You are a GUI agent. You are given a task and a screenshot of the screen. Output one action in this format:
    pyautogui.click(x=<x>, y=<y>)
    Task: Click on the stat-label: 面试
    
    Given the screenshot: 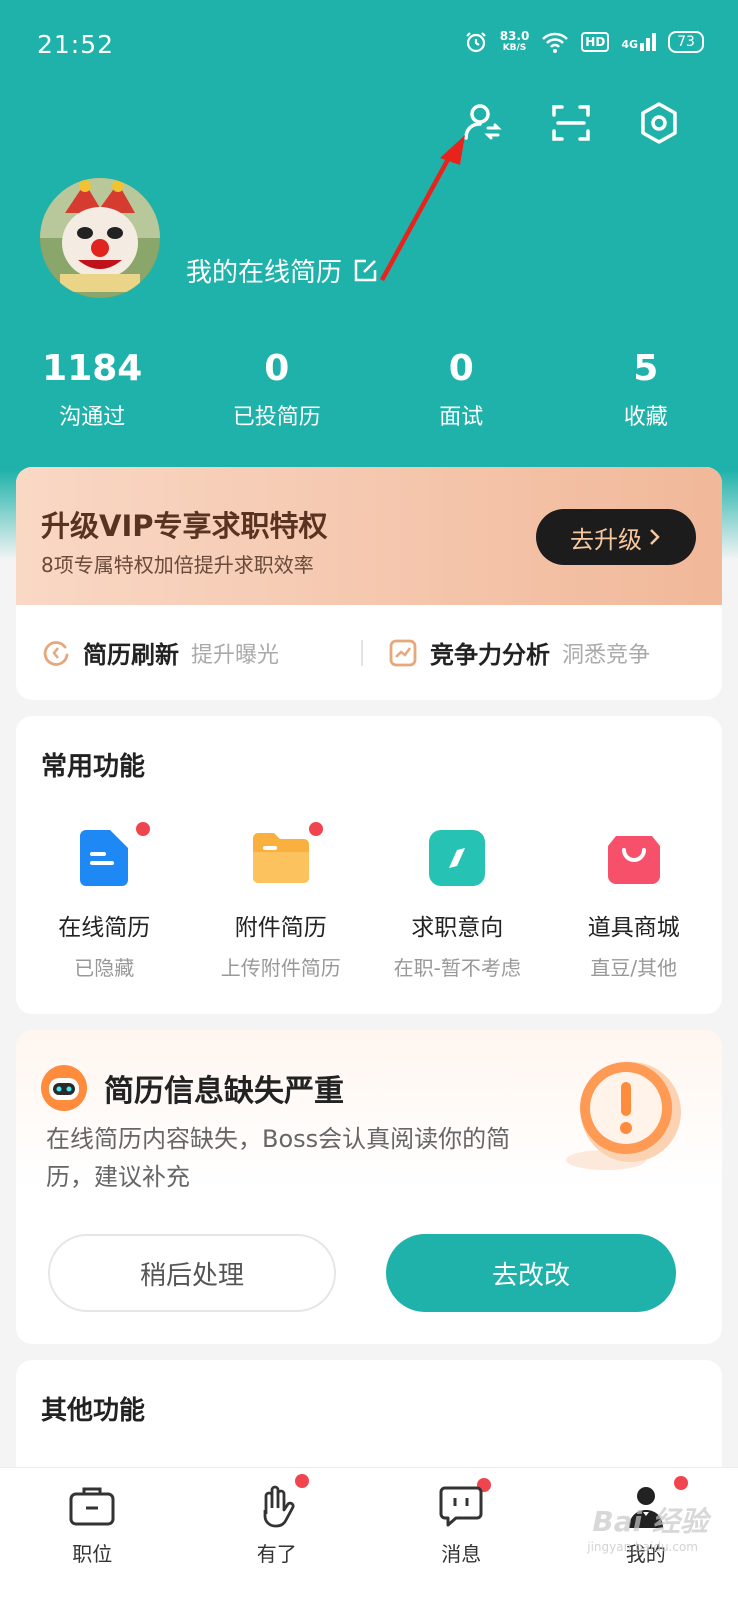 What is the action you would take?
    pyautogui.click(x=461, y=417)
    